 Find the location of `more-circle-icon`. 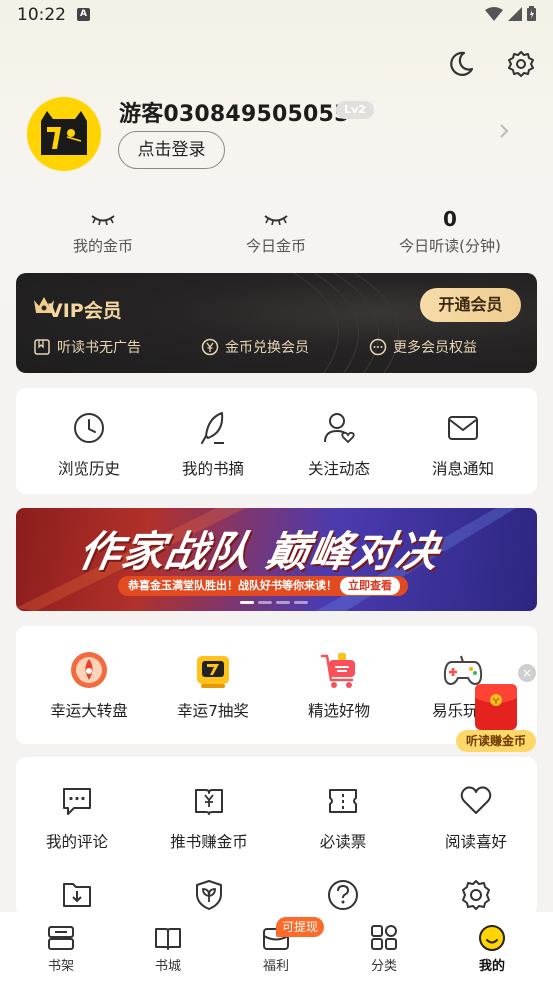

more-circle-icon is located at coordinates (378, 347).